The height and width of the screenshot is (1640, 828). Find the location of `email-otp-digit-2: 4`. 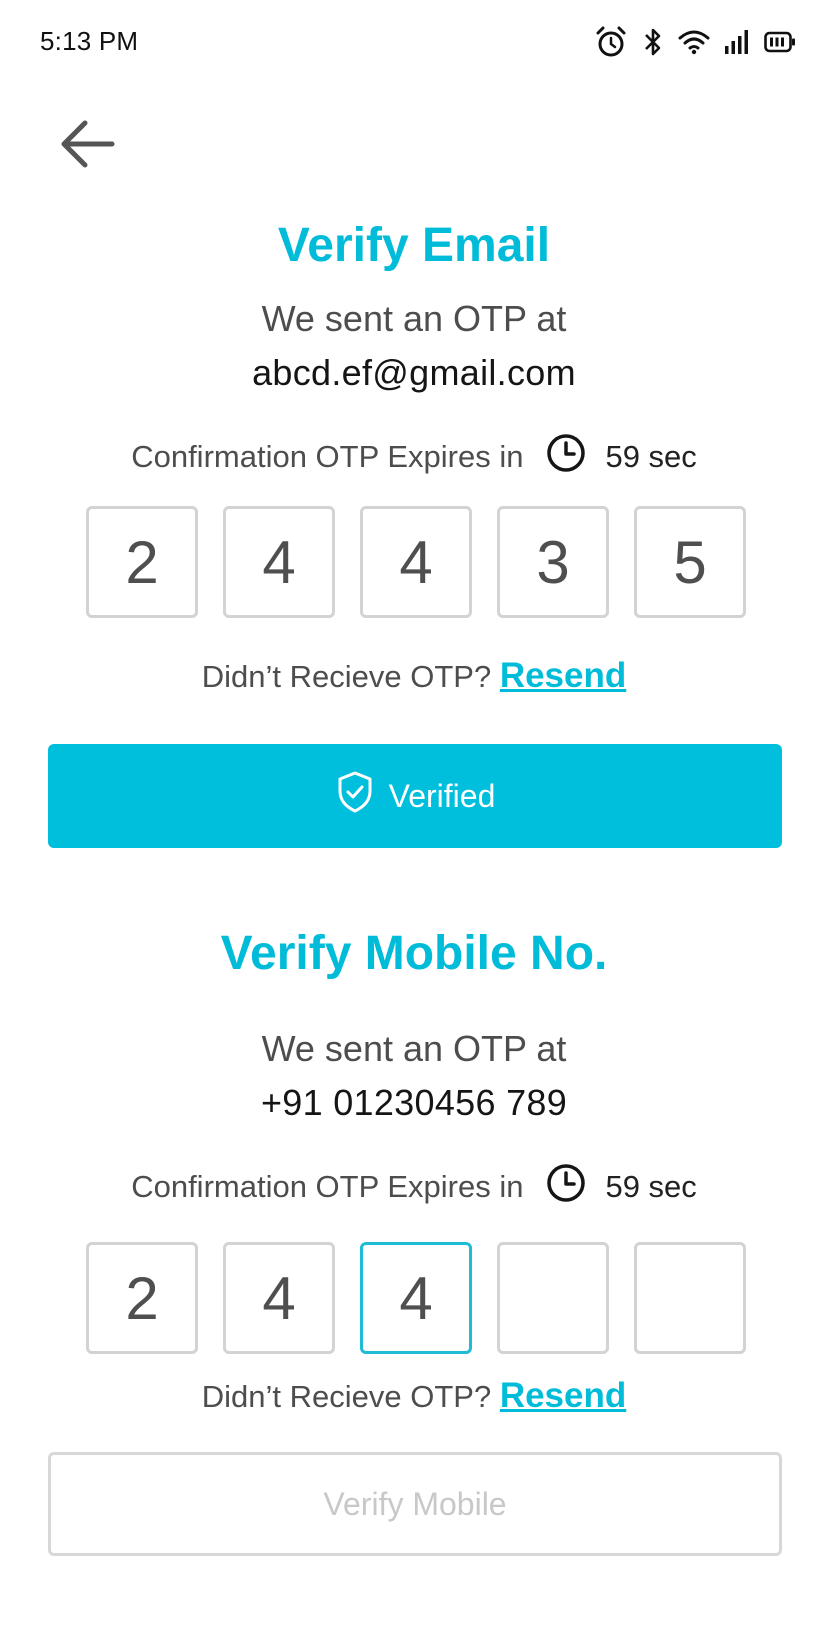

email-otp-digit-2: 4 is located at coordinates (279, 562).